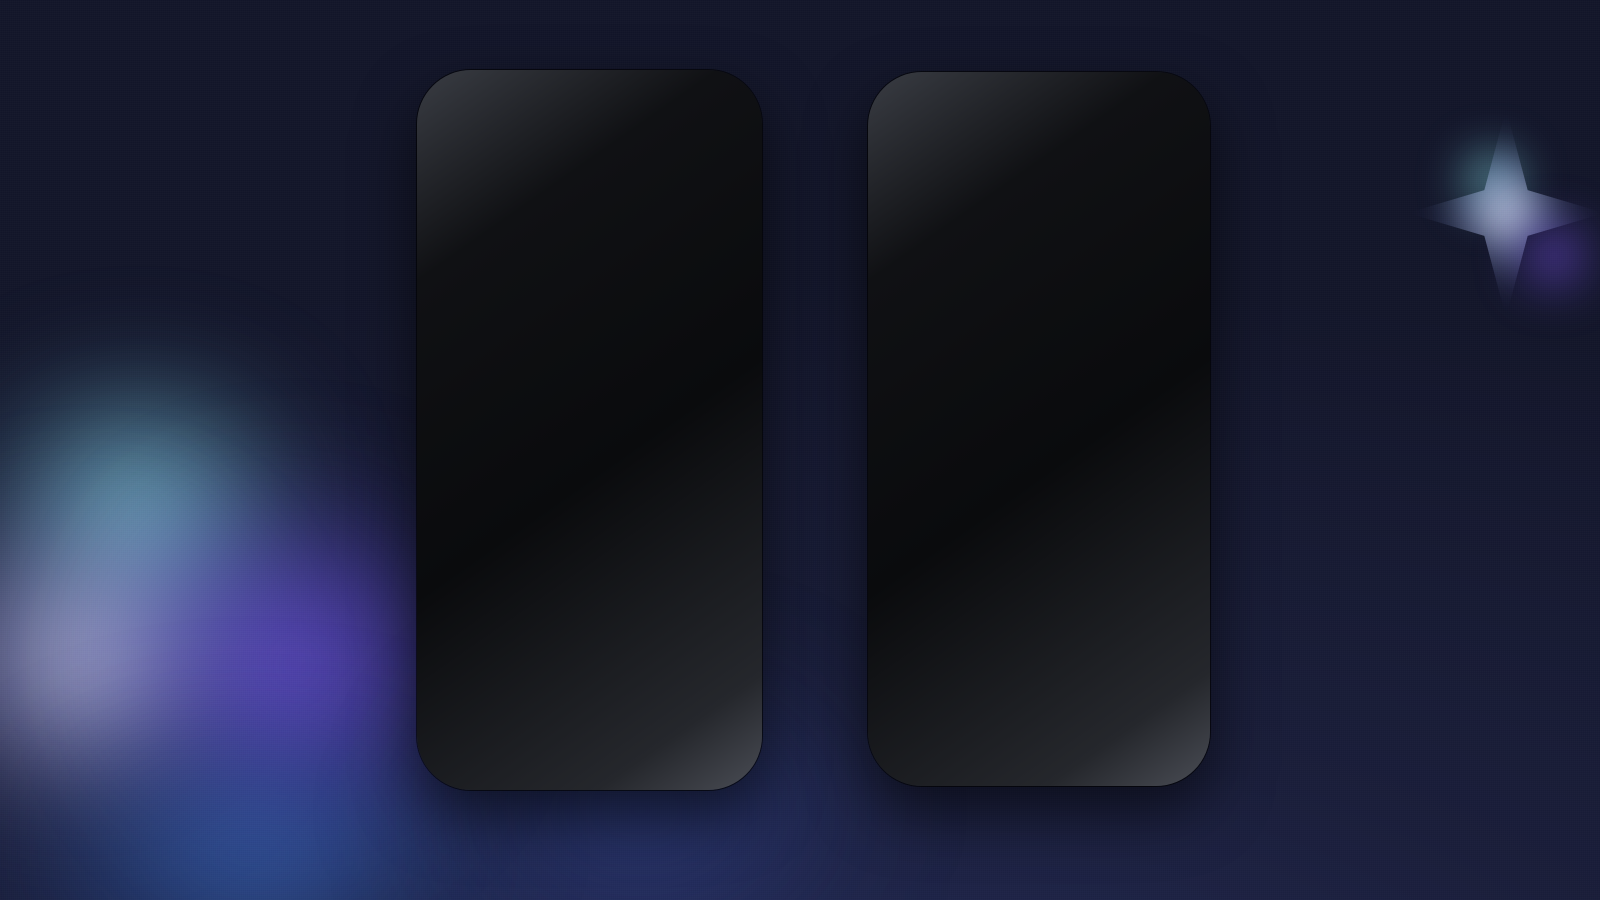  What do you see at coordinates (1548, 256) in the screenshot?
I see `sparkle-violet-core` at bounding box center [1548, 256].